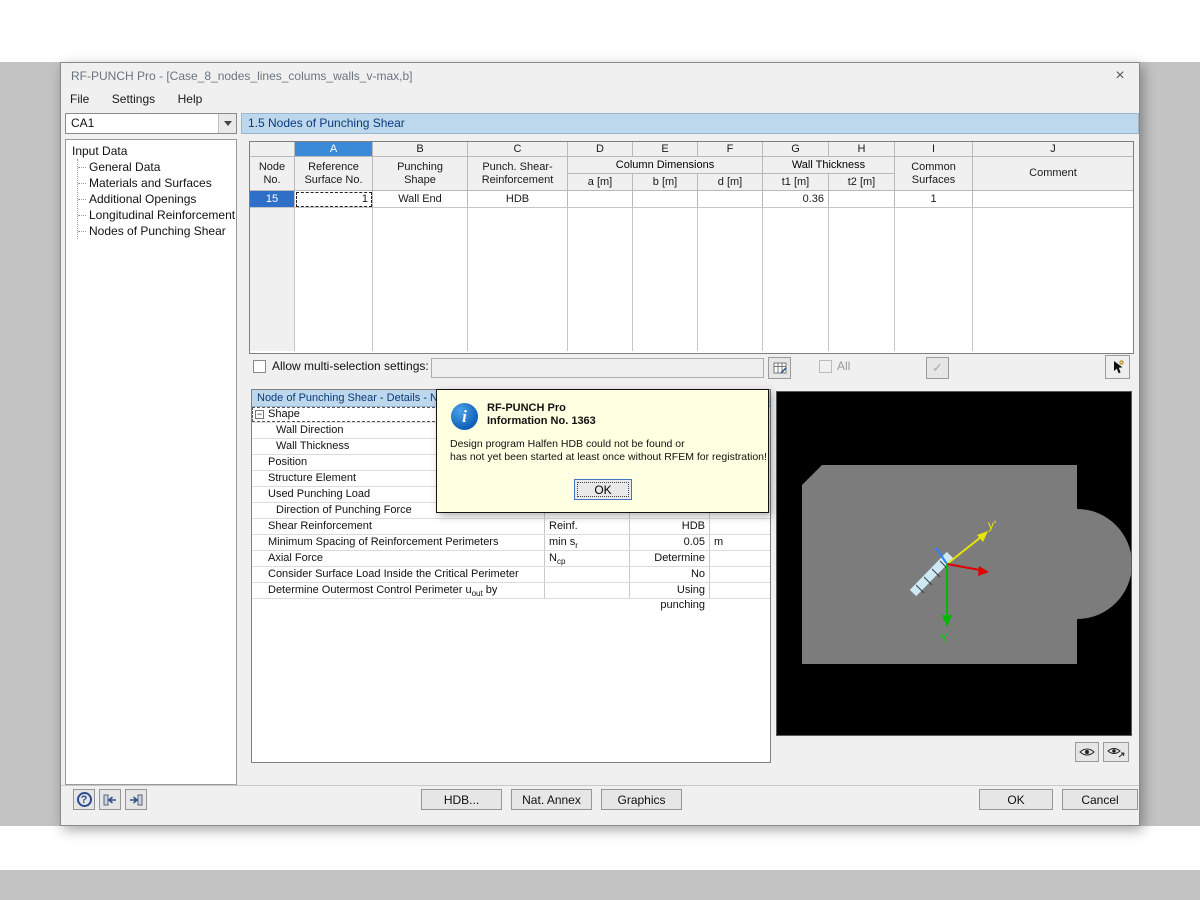  Describe the element at coordinates (670, 597) in the screenshot. I see `detail-value: Using punching` at that location.